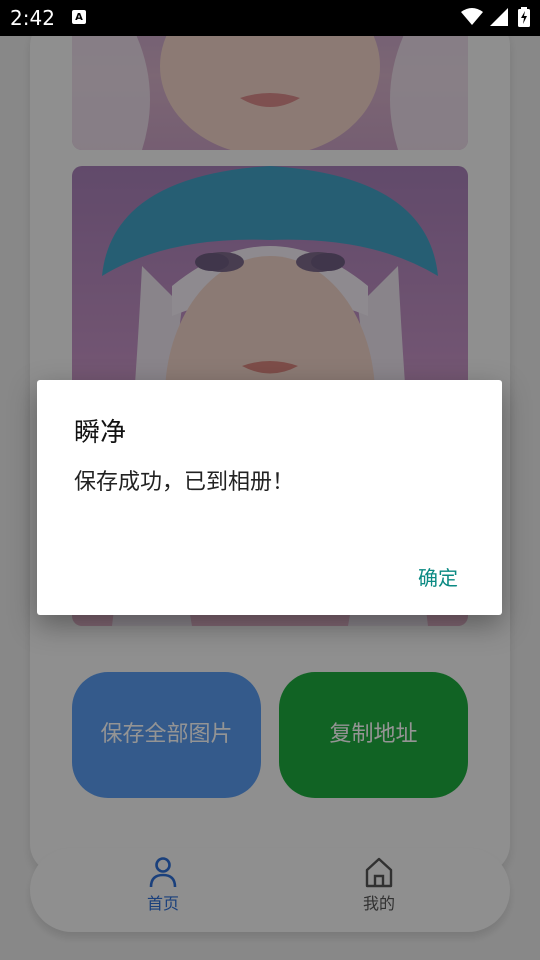 The image size is (540, 960). Describe the element at coordinates (472, 16) in the screenshot. I see `wifi-icon` at that location.